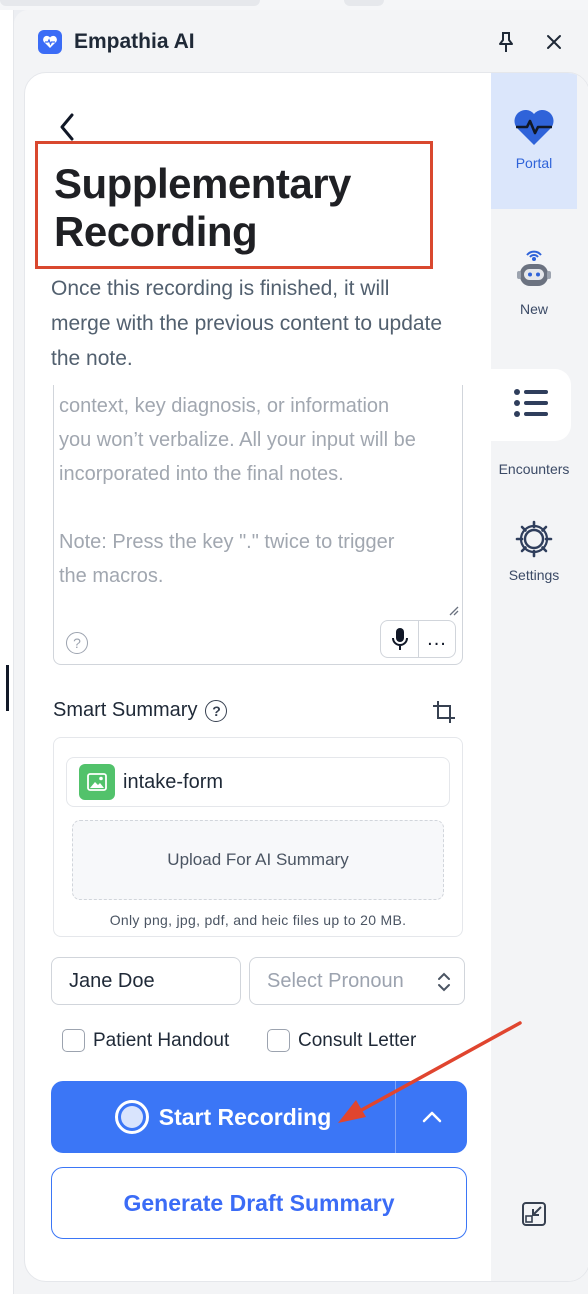  What do you see at coordinates (444, 712) in the screenshot?
I see `crop-icon` at bounding box center [444, 712].